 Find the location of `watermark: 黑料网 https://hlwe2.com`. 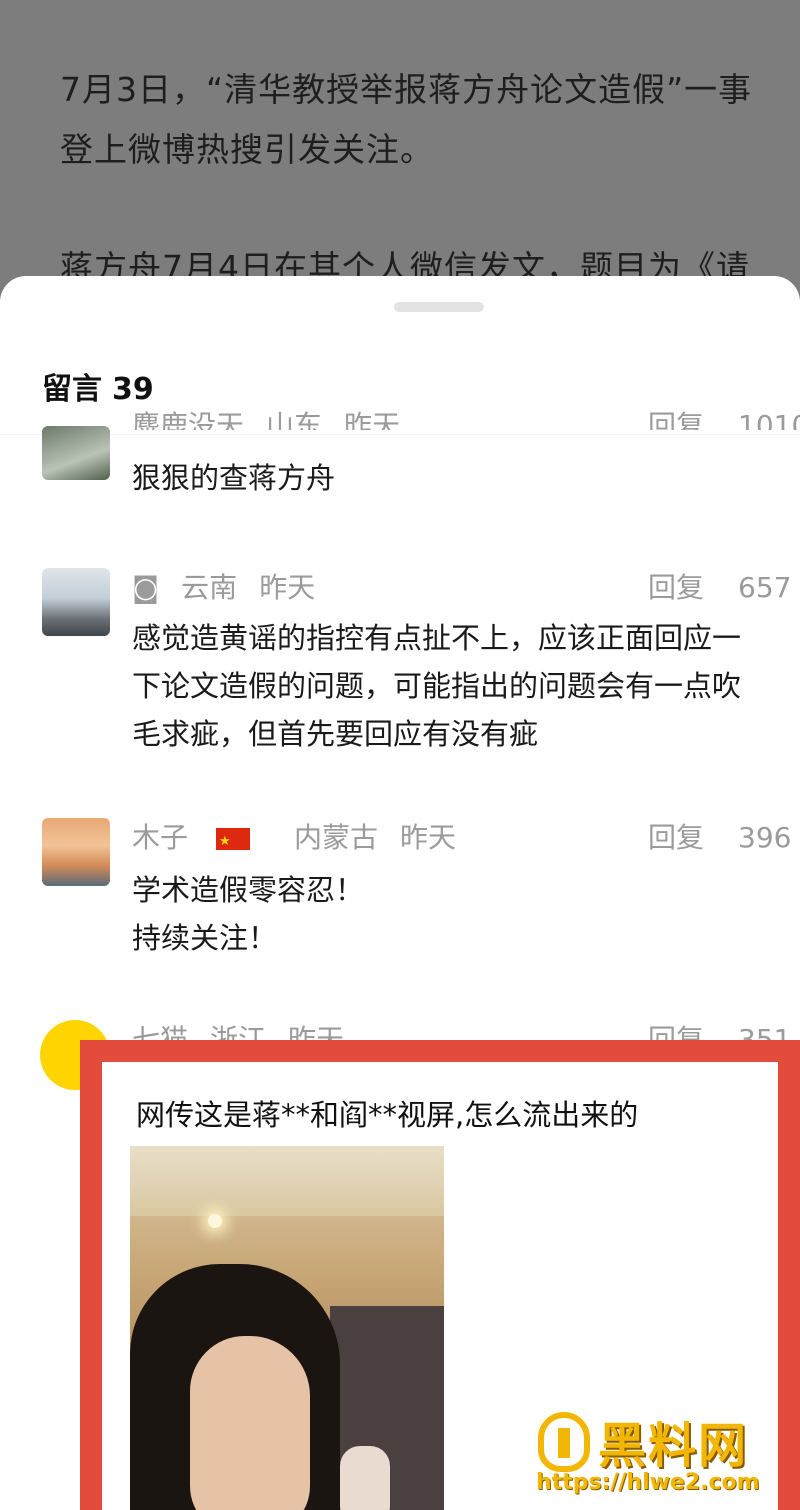

watermark: 黑料网 https://hlwe2.com is located at coordinates (666, 1454).